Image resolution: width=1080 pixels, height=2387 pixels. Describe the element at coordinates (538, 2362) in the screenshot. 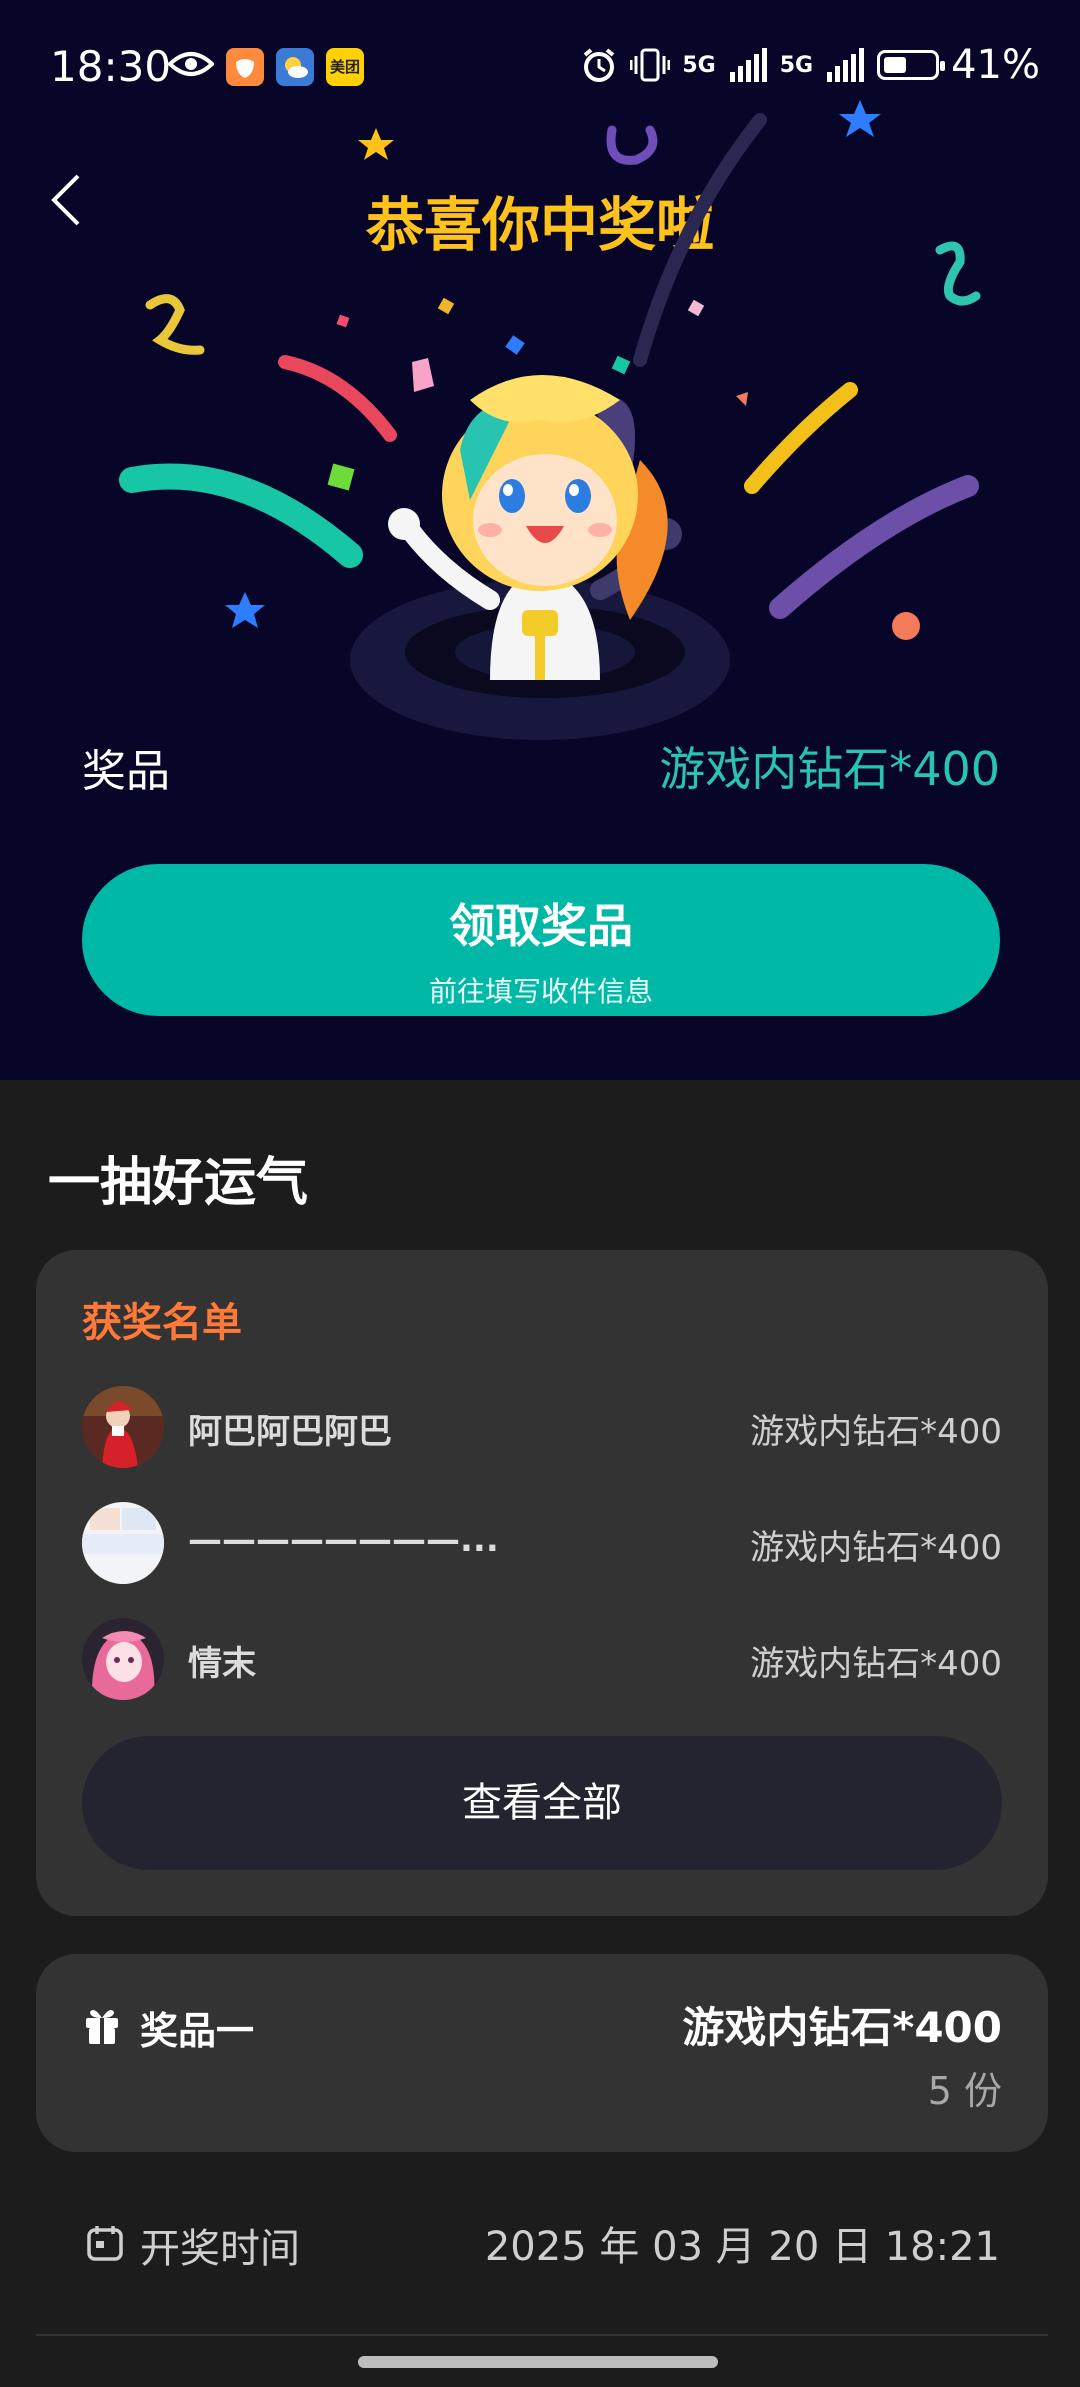

I see `home-indicator` at that location.